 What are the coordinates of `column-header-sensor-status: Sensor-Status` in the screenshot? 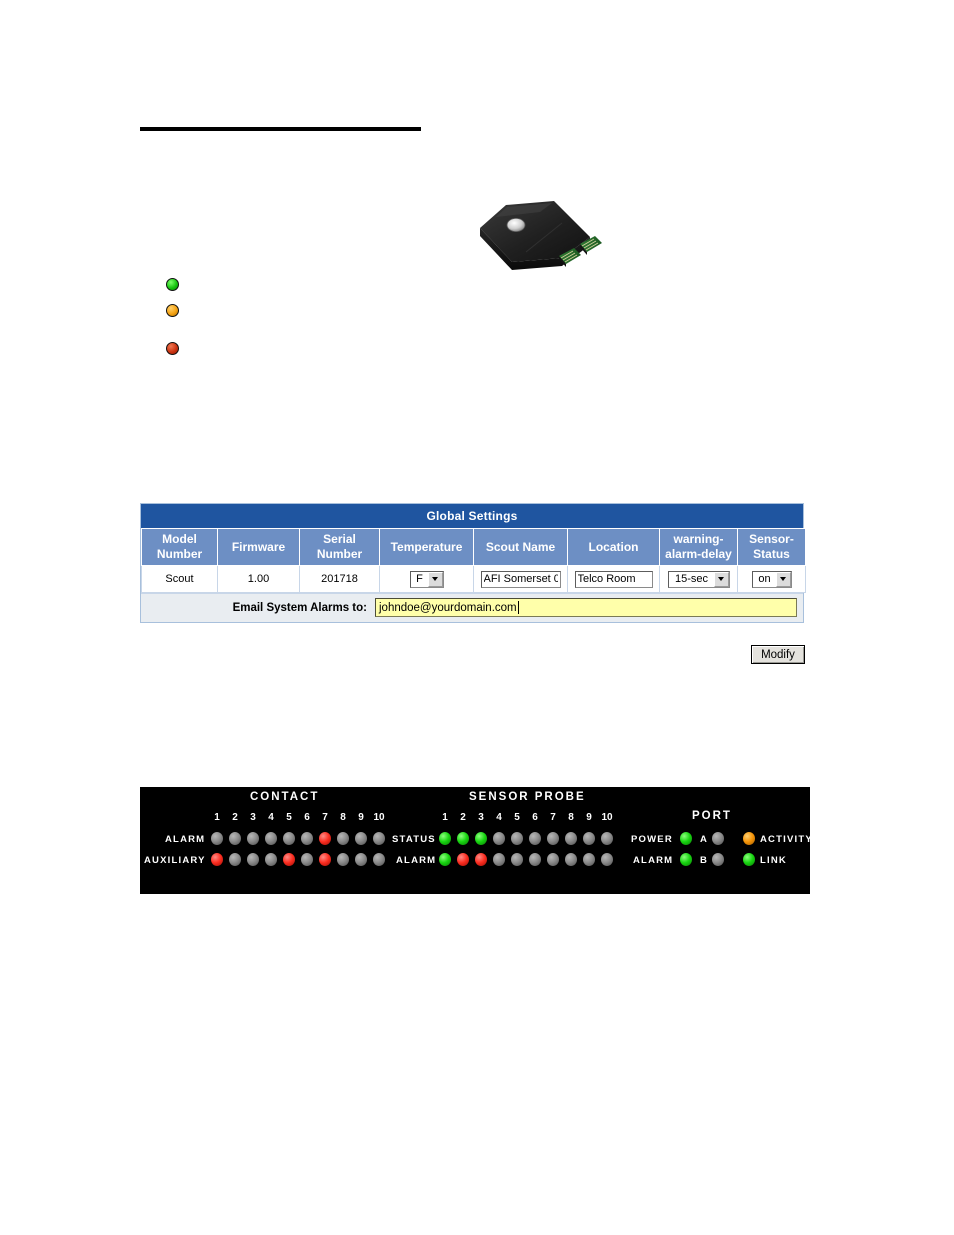 It's located at (771, 547).